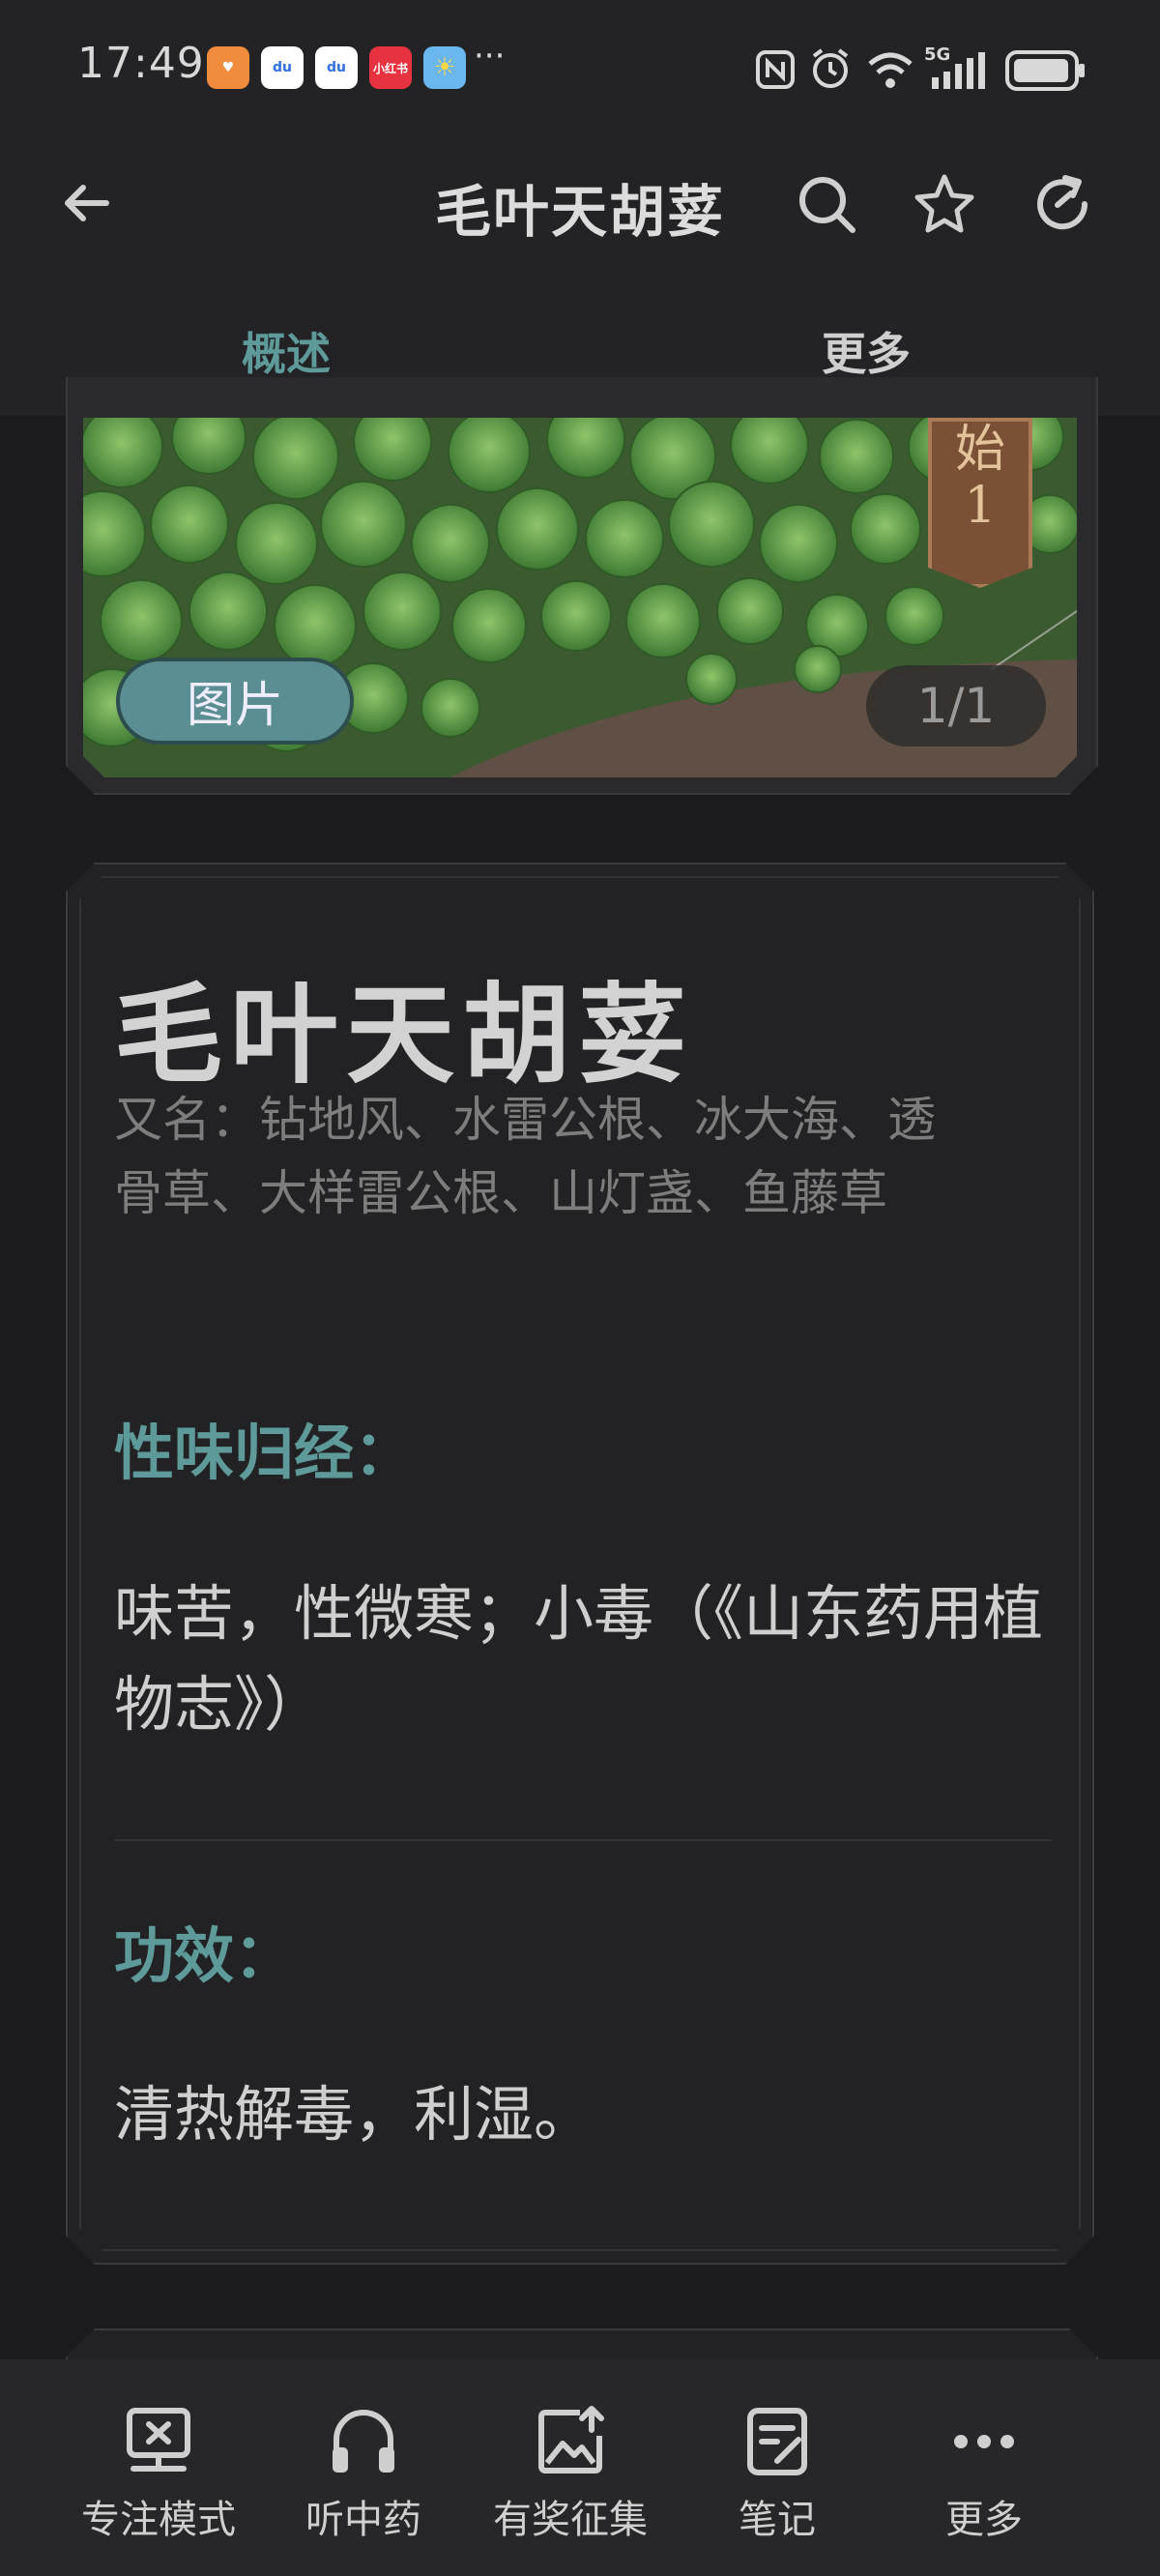  I want to click on bottom-nav-focus-mode: 专注模式, so click(159, 2473).